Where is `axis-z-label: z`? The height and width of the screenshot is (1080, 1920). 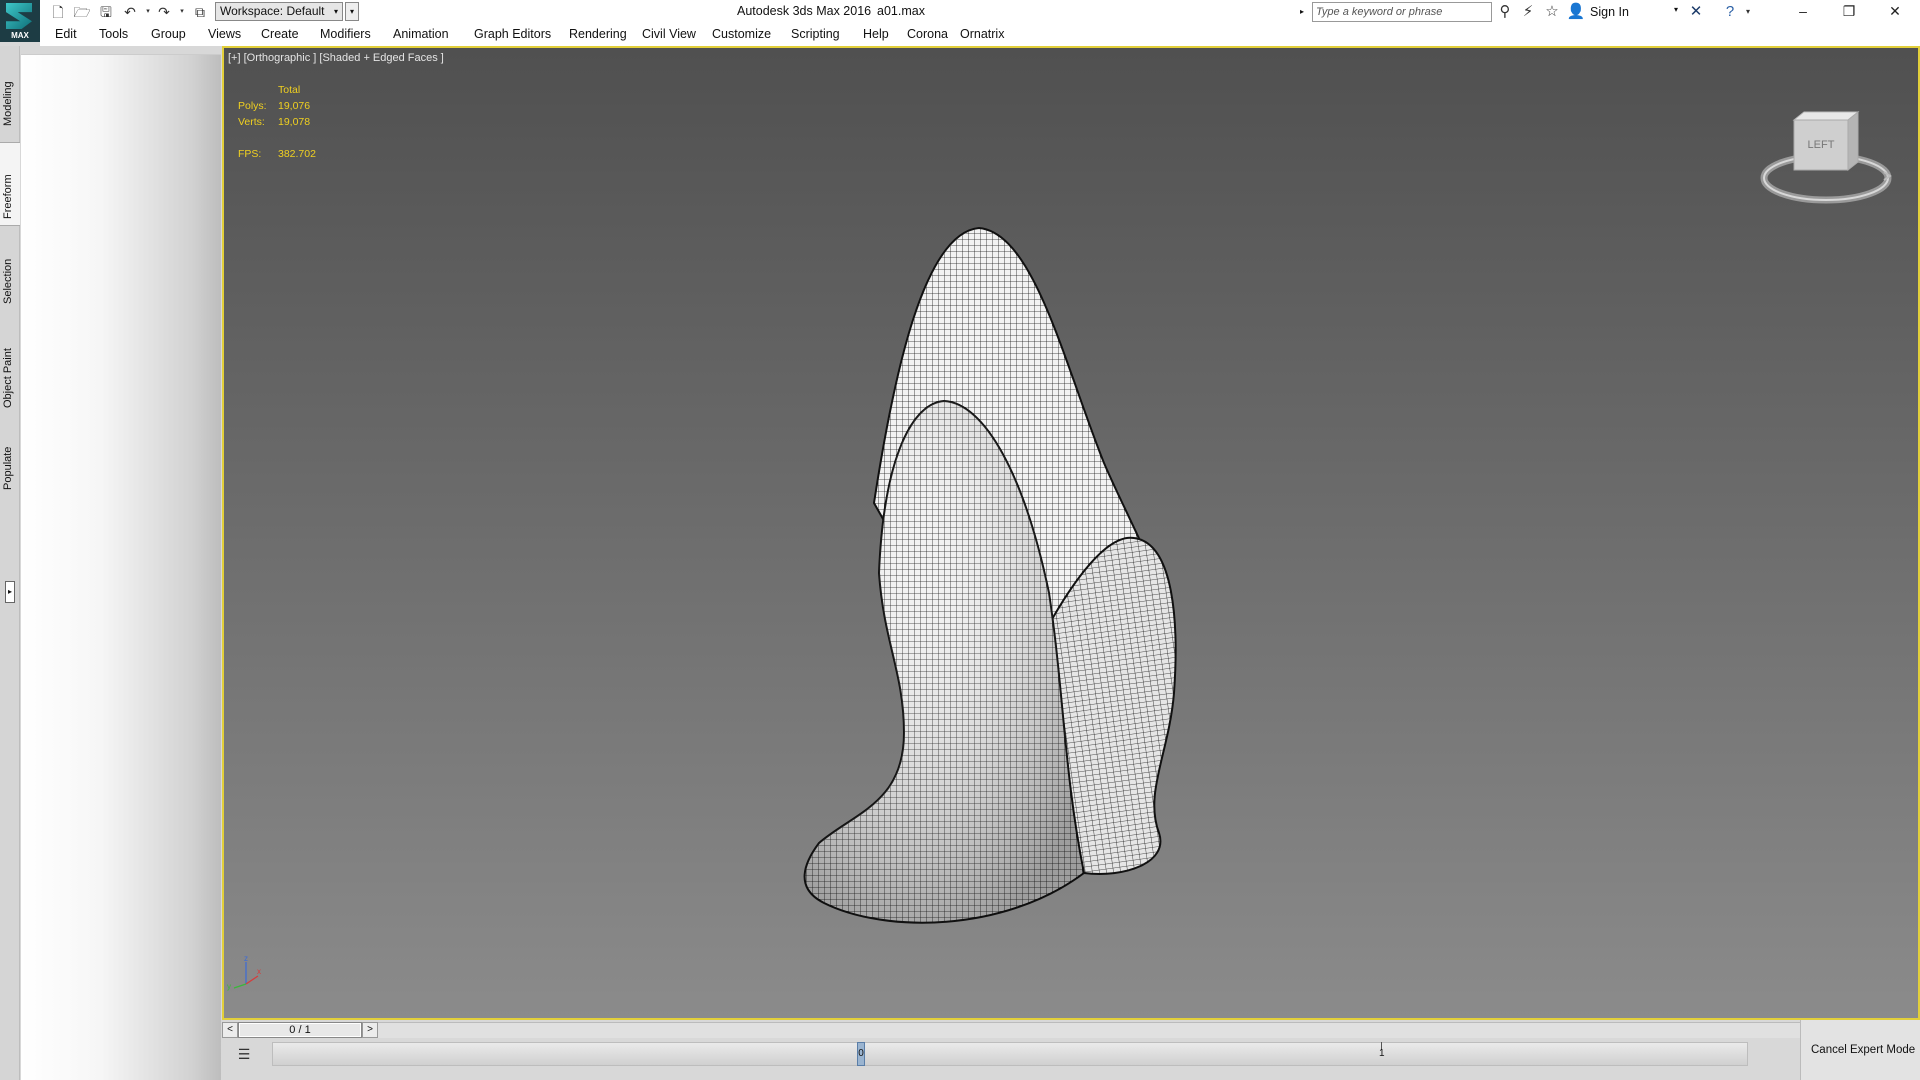
axis-z-label: z is located at coordinates (246, 958).